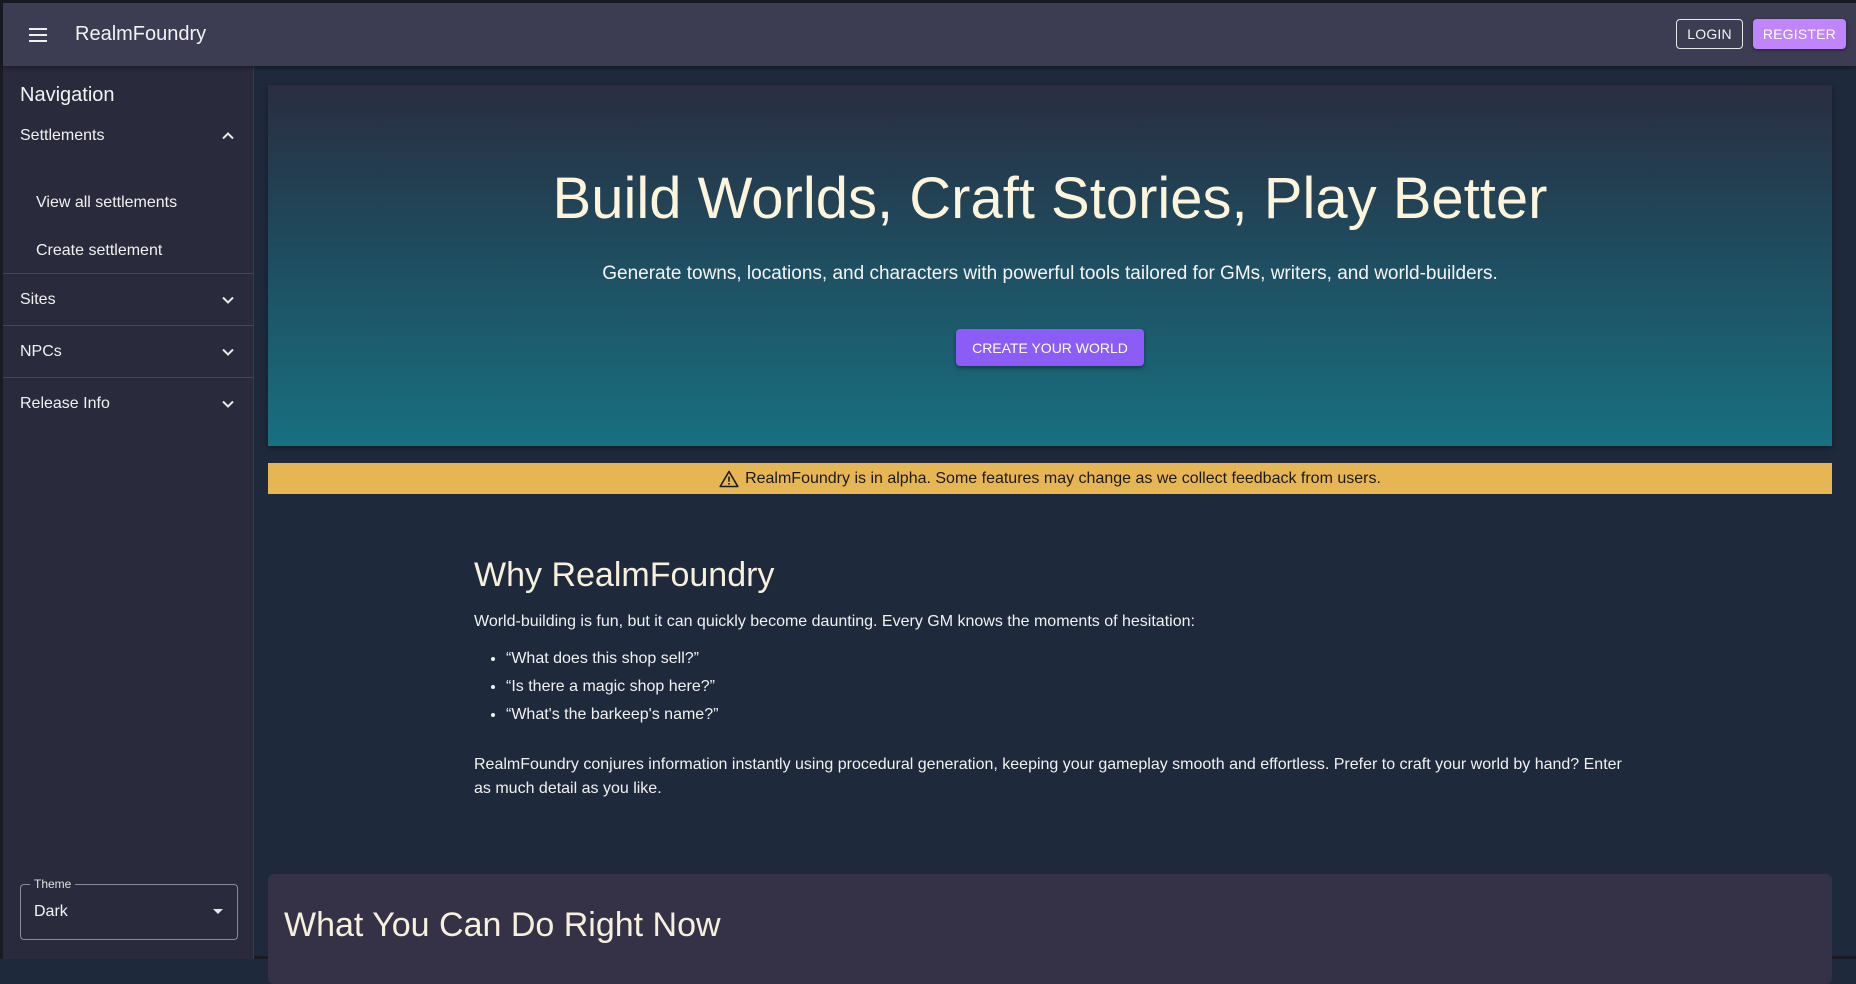  Describe the element at coordinates (1070, 715) in the screenshot. I see `list-item: “What's the barkeep's name?”` at that location.